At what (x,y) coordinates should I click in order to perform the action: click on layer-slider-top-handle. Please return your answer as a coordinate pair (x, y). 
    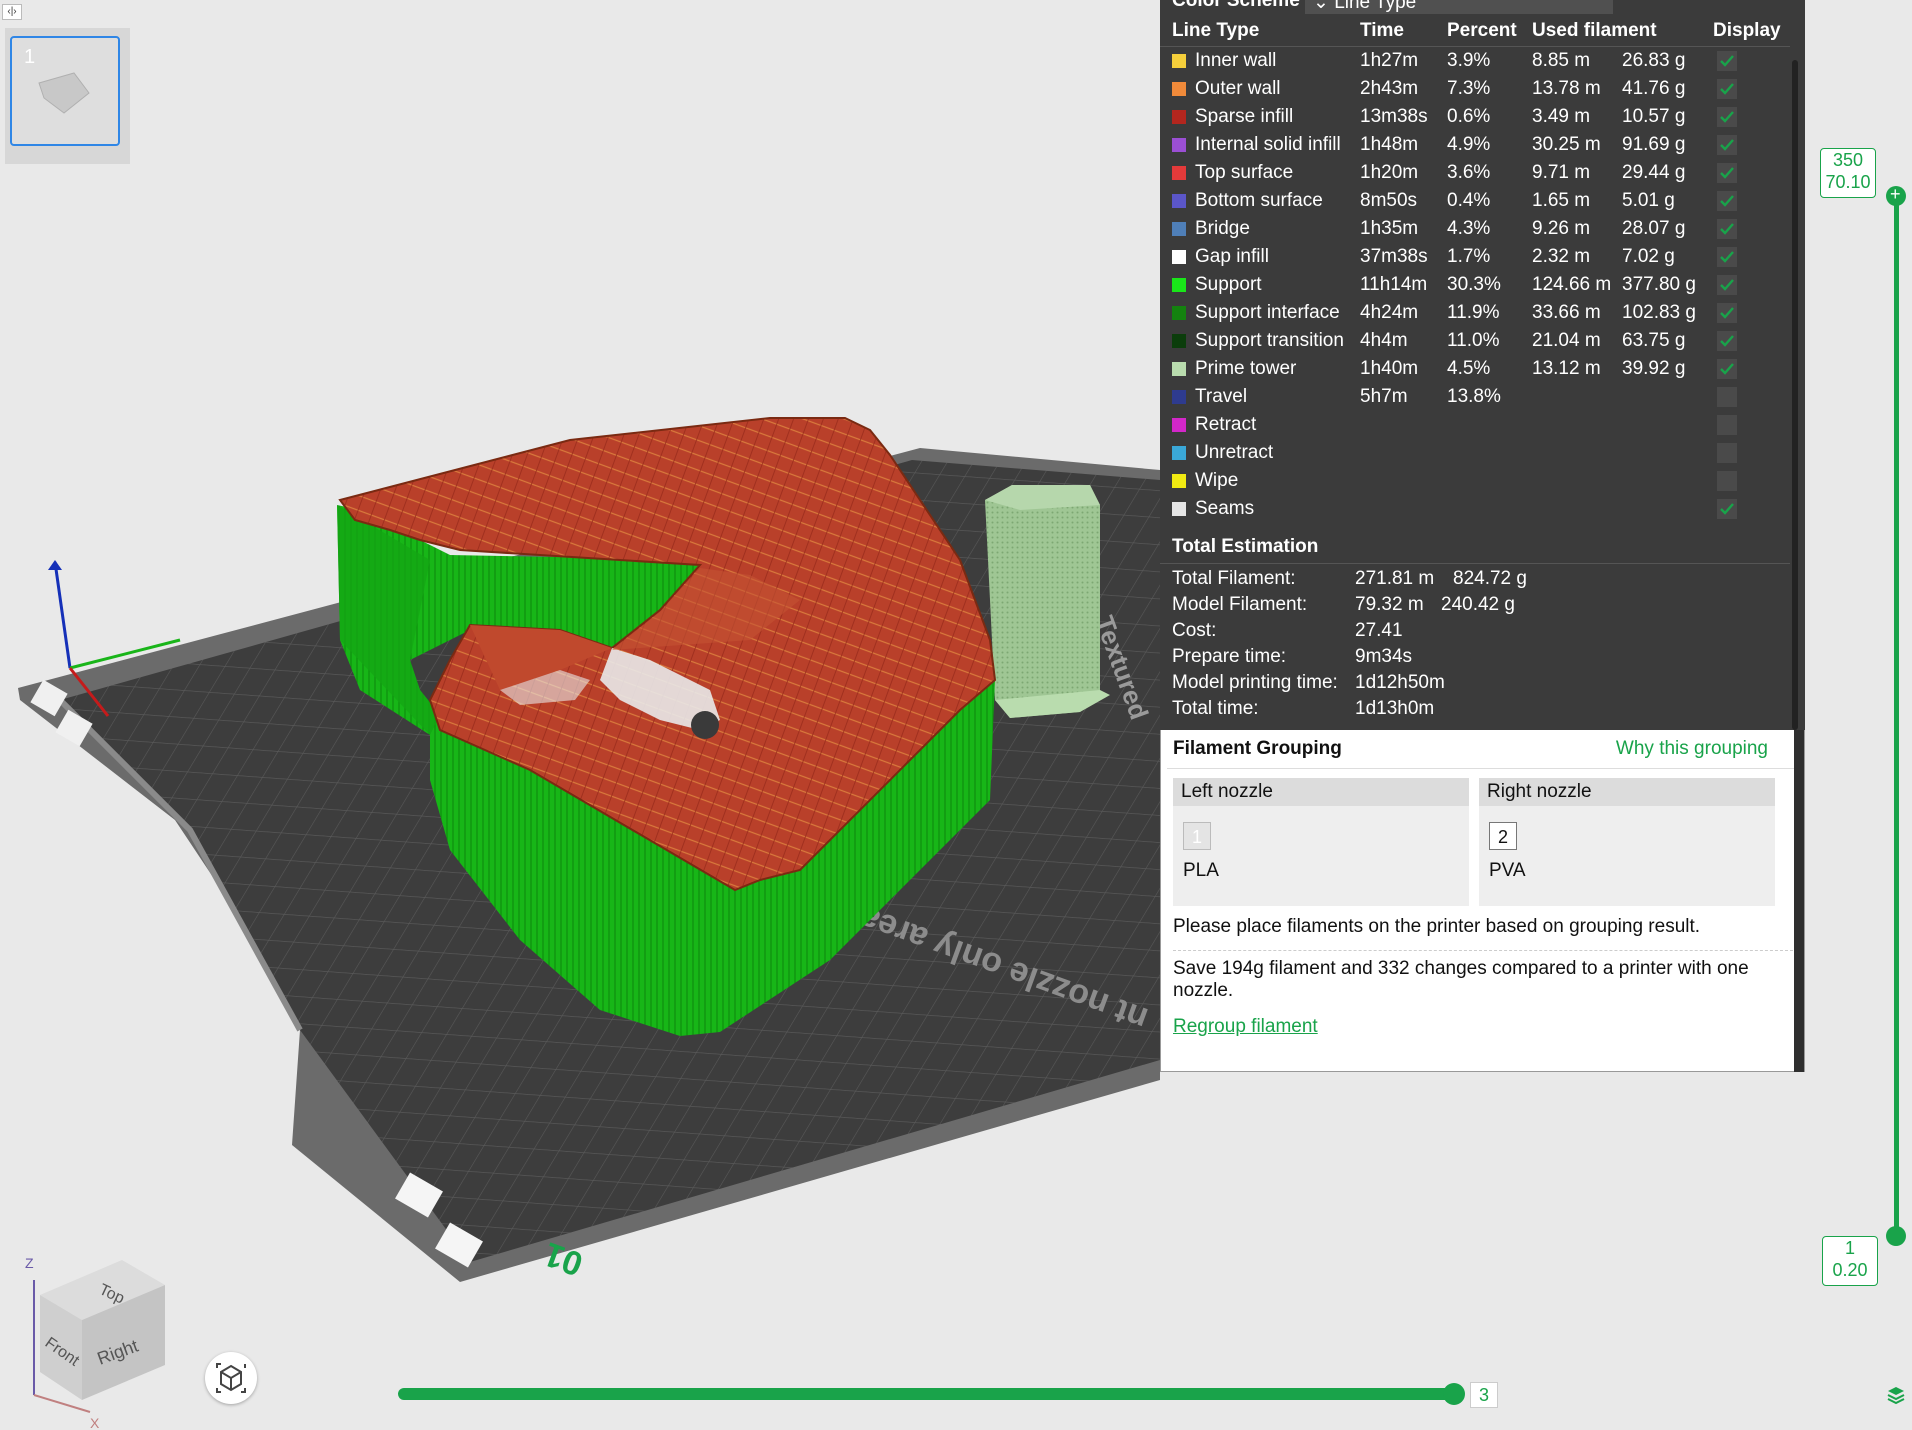
    Looking at the image, I should click on (1896, 195).